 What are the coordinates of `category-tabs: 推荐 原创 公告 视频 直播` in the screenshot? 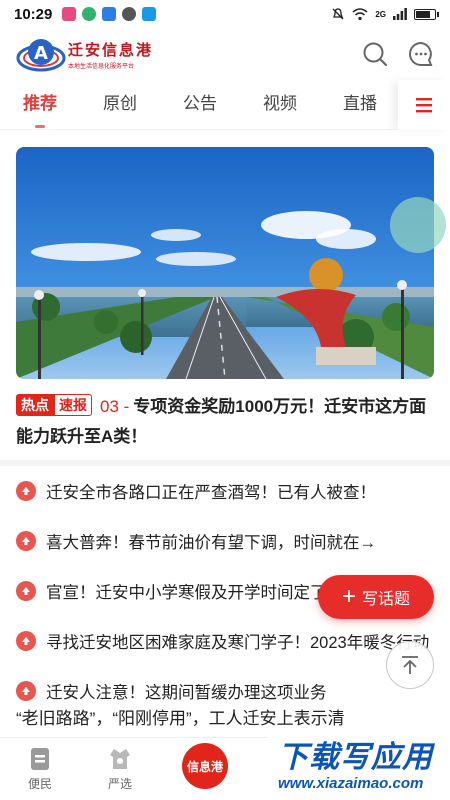 It's located at (225, 105).